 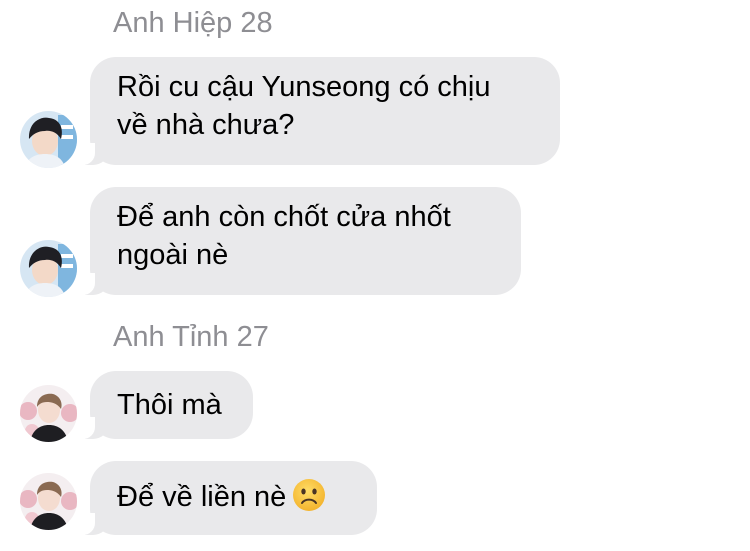 I want to click on message-text: về nhà chưa?, so click(x=206, y=125).